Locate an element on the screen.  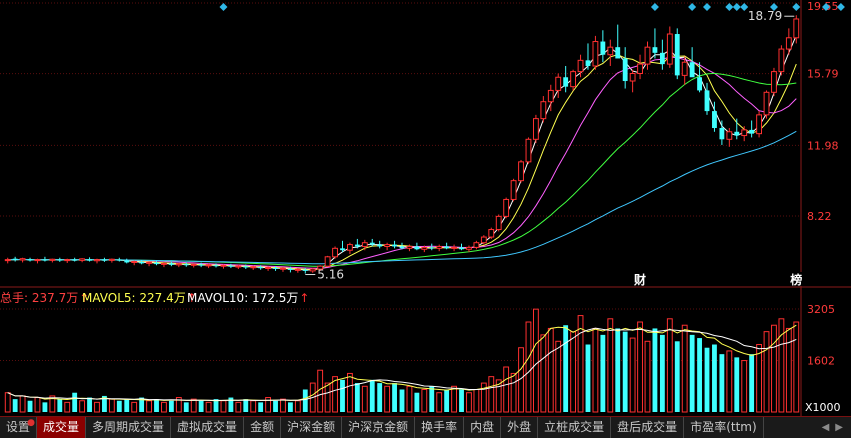
tab-volume: 成交量 is located at coordinates (62, 427).